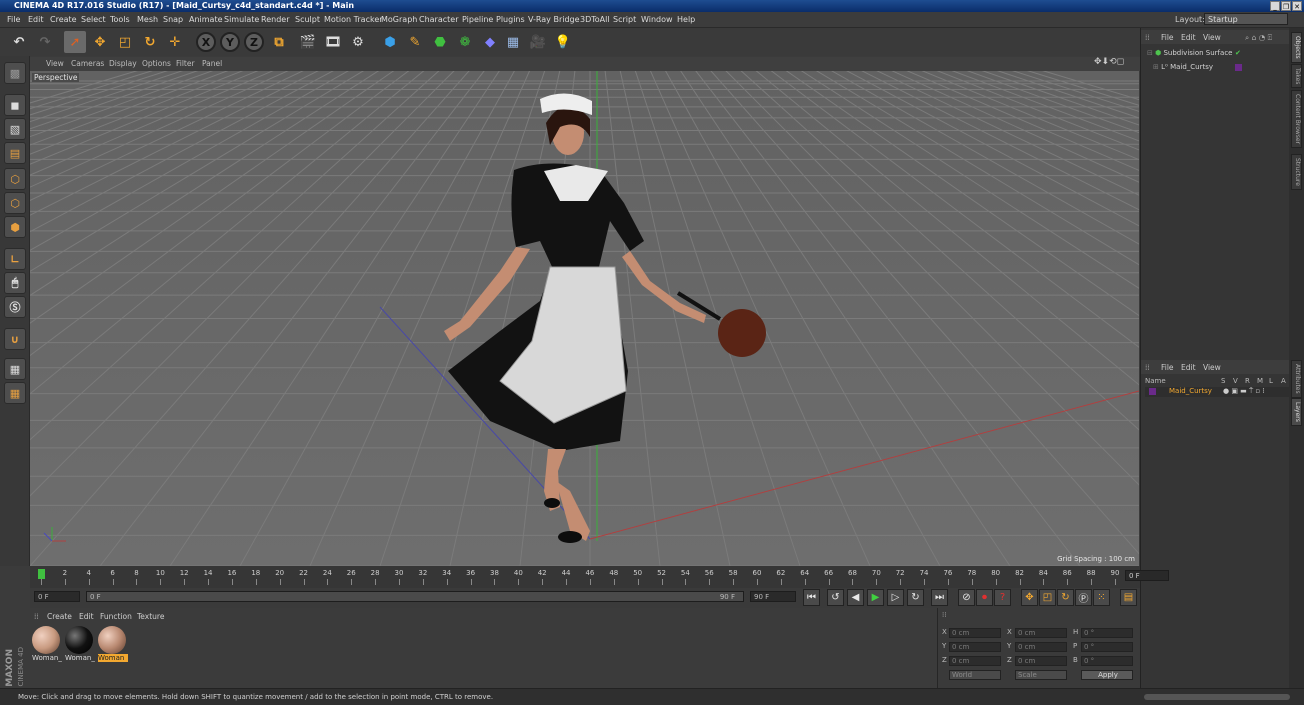 This screenshot has width=1304, height=705. Describe the element at coordinates (59, 616) in the screenshot. I see `material-menu-create: Create` at that location.